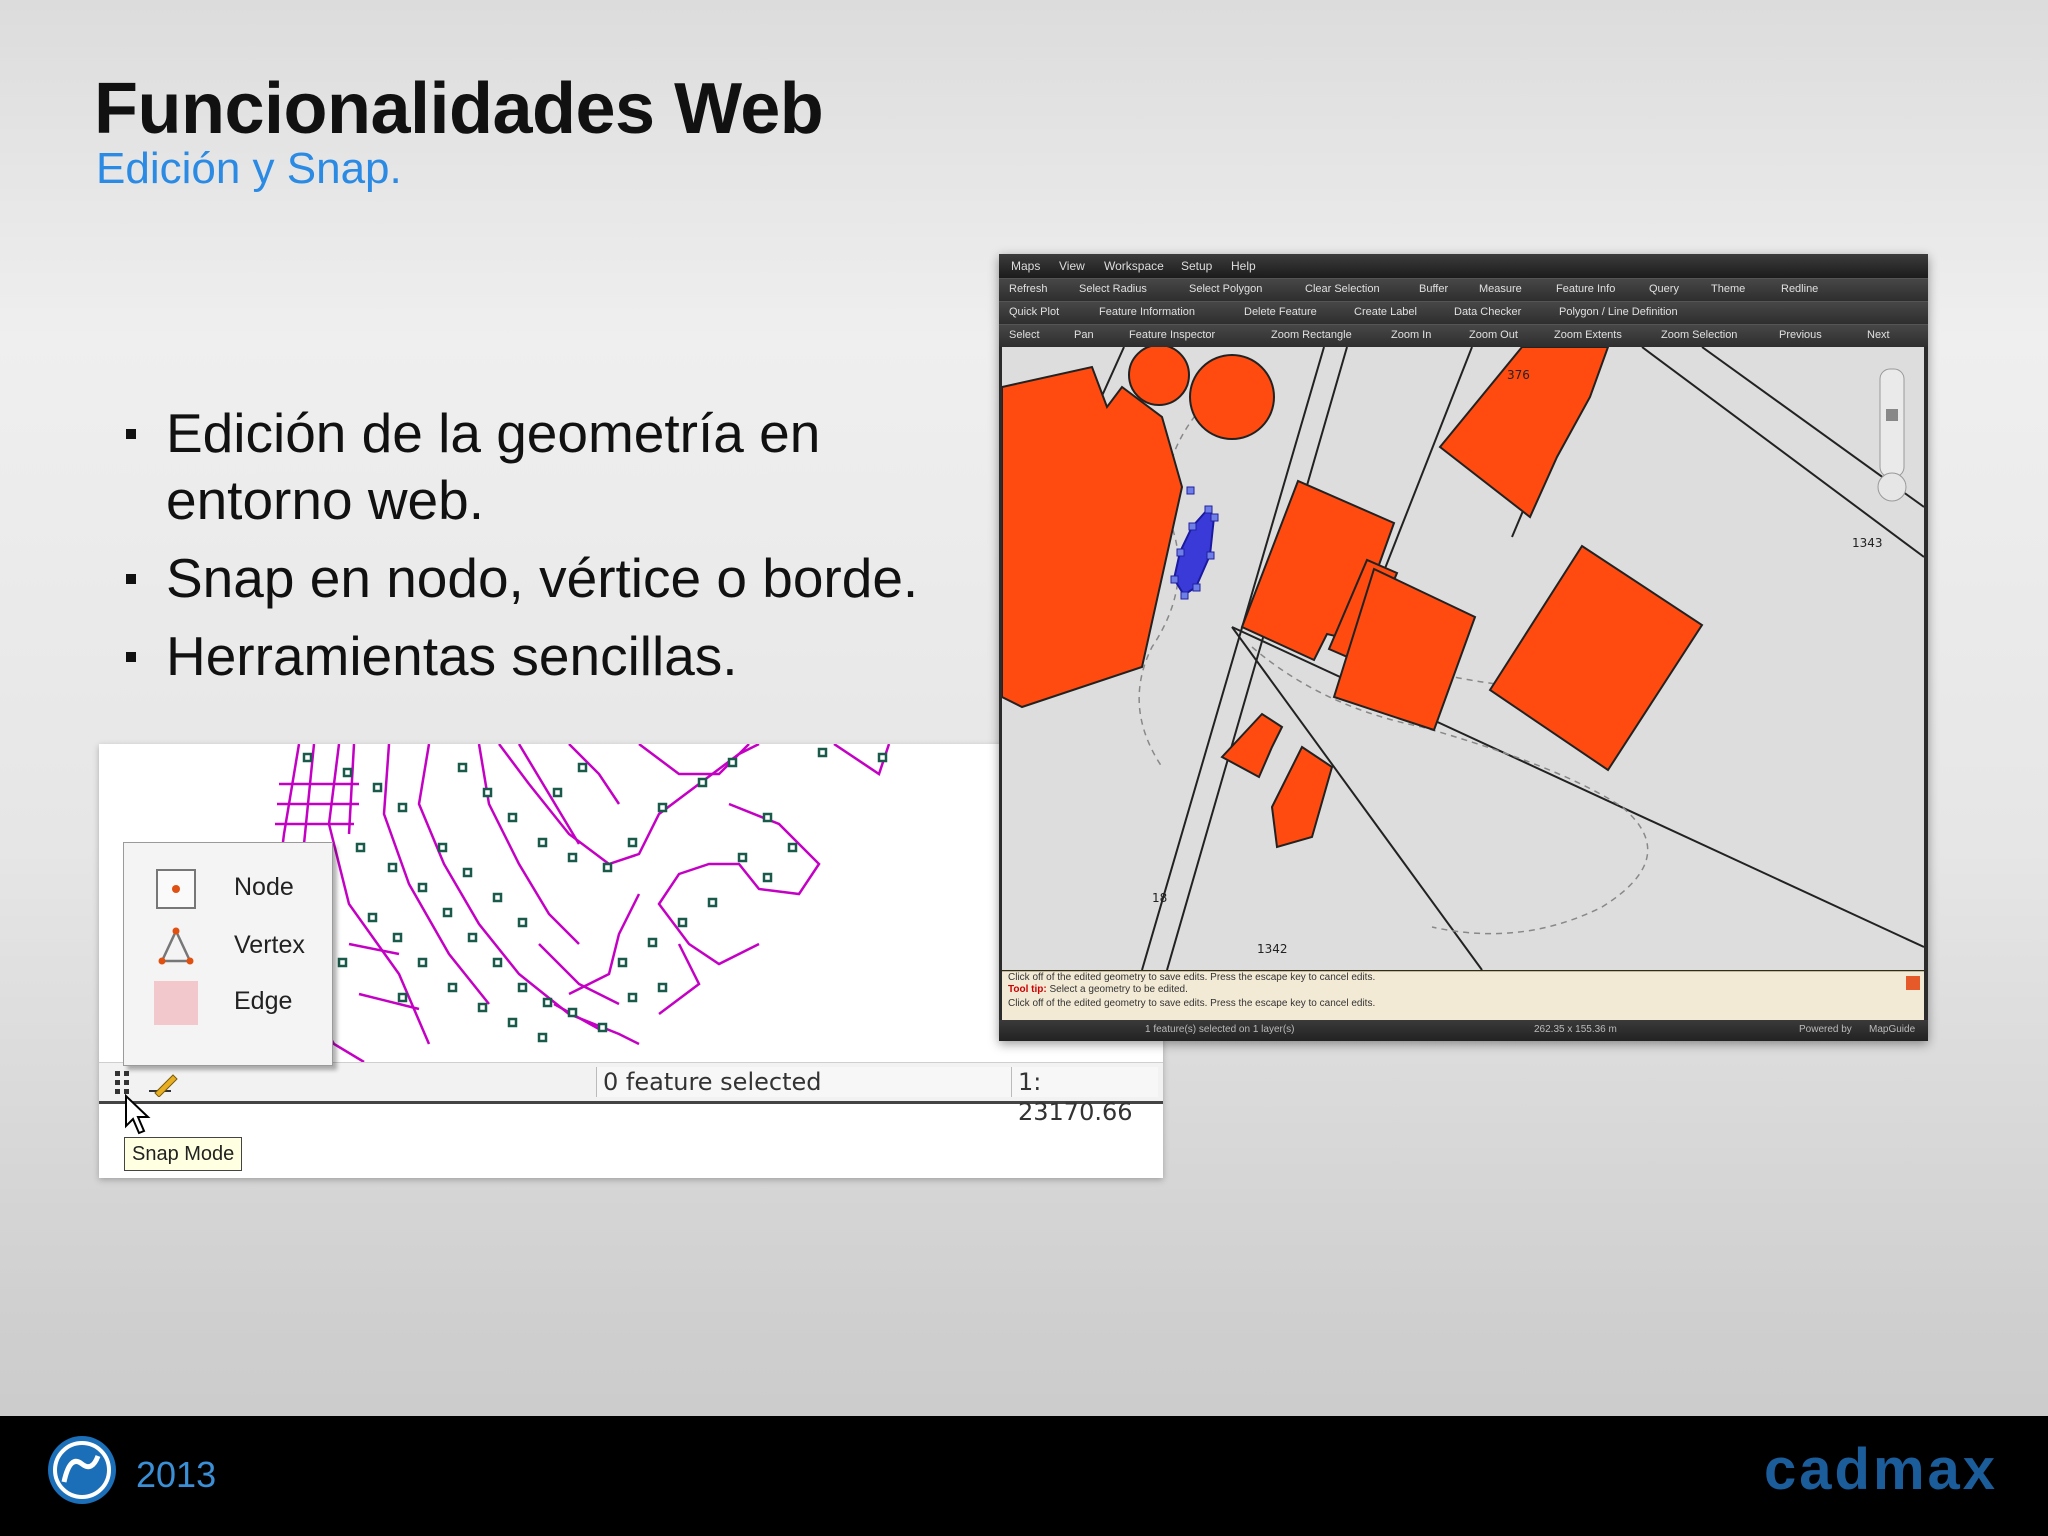 Image resolution: width=2048 pixels, height=1536 pixels. I want to click on previous-button: Previous, so click(1800, 335).